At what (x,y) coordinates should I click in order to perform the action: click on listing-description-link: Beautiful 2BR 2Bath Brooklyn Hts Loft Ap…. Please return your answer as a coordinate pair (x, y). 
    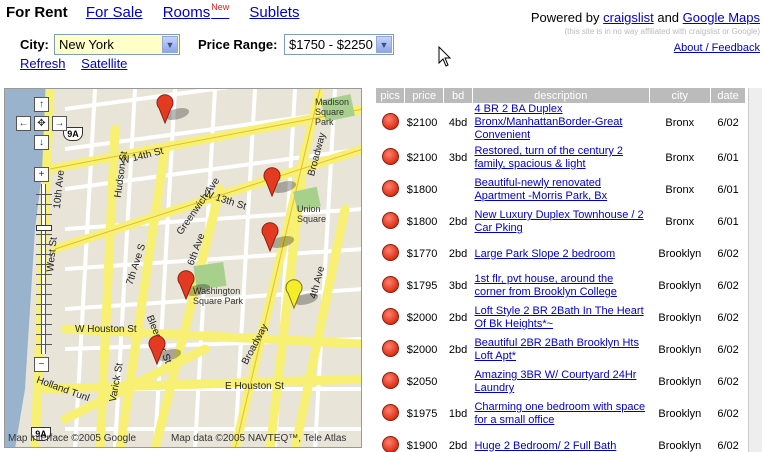
    Looking at the image, I should click on (556, 349).